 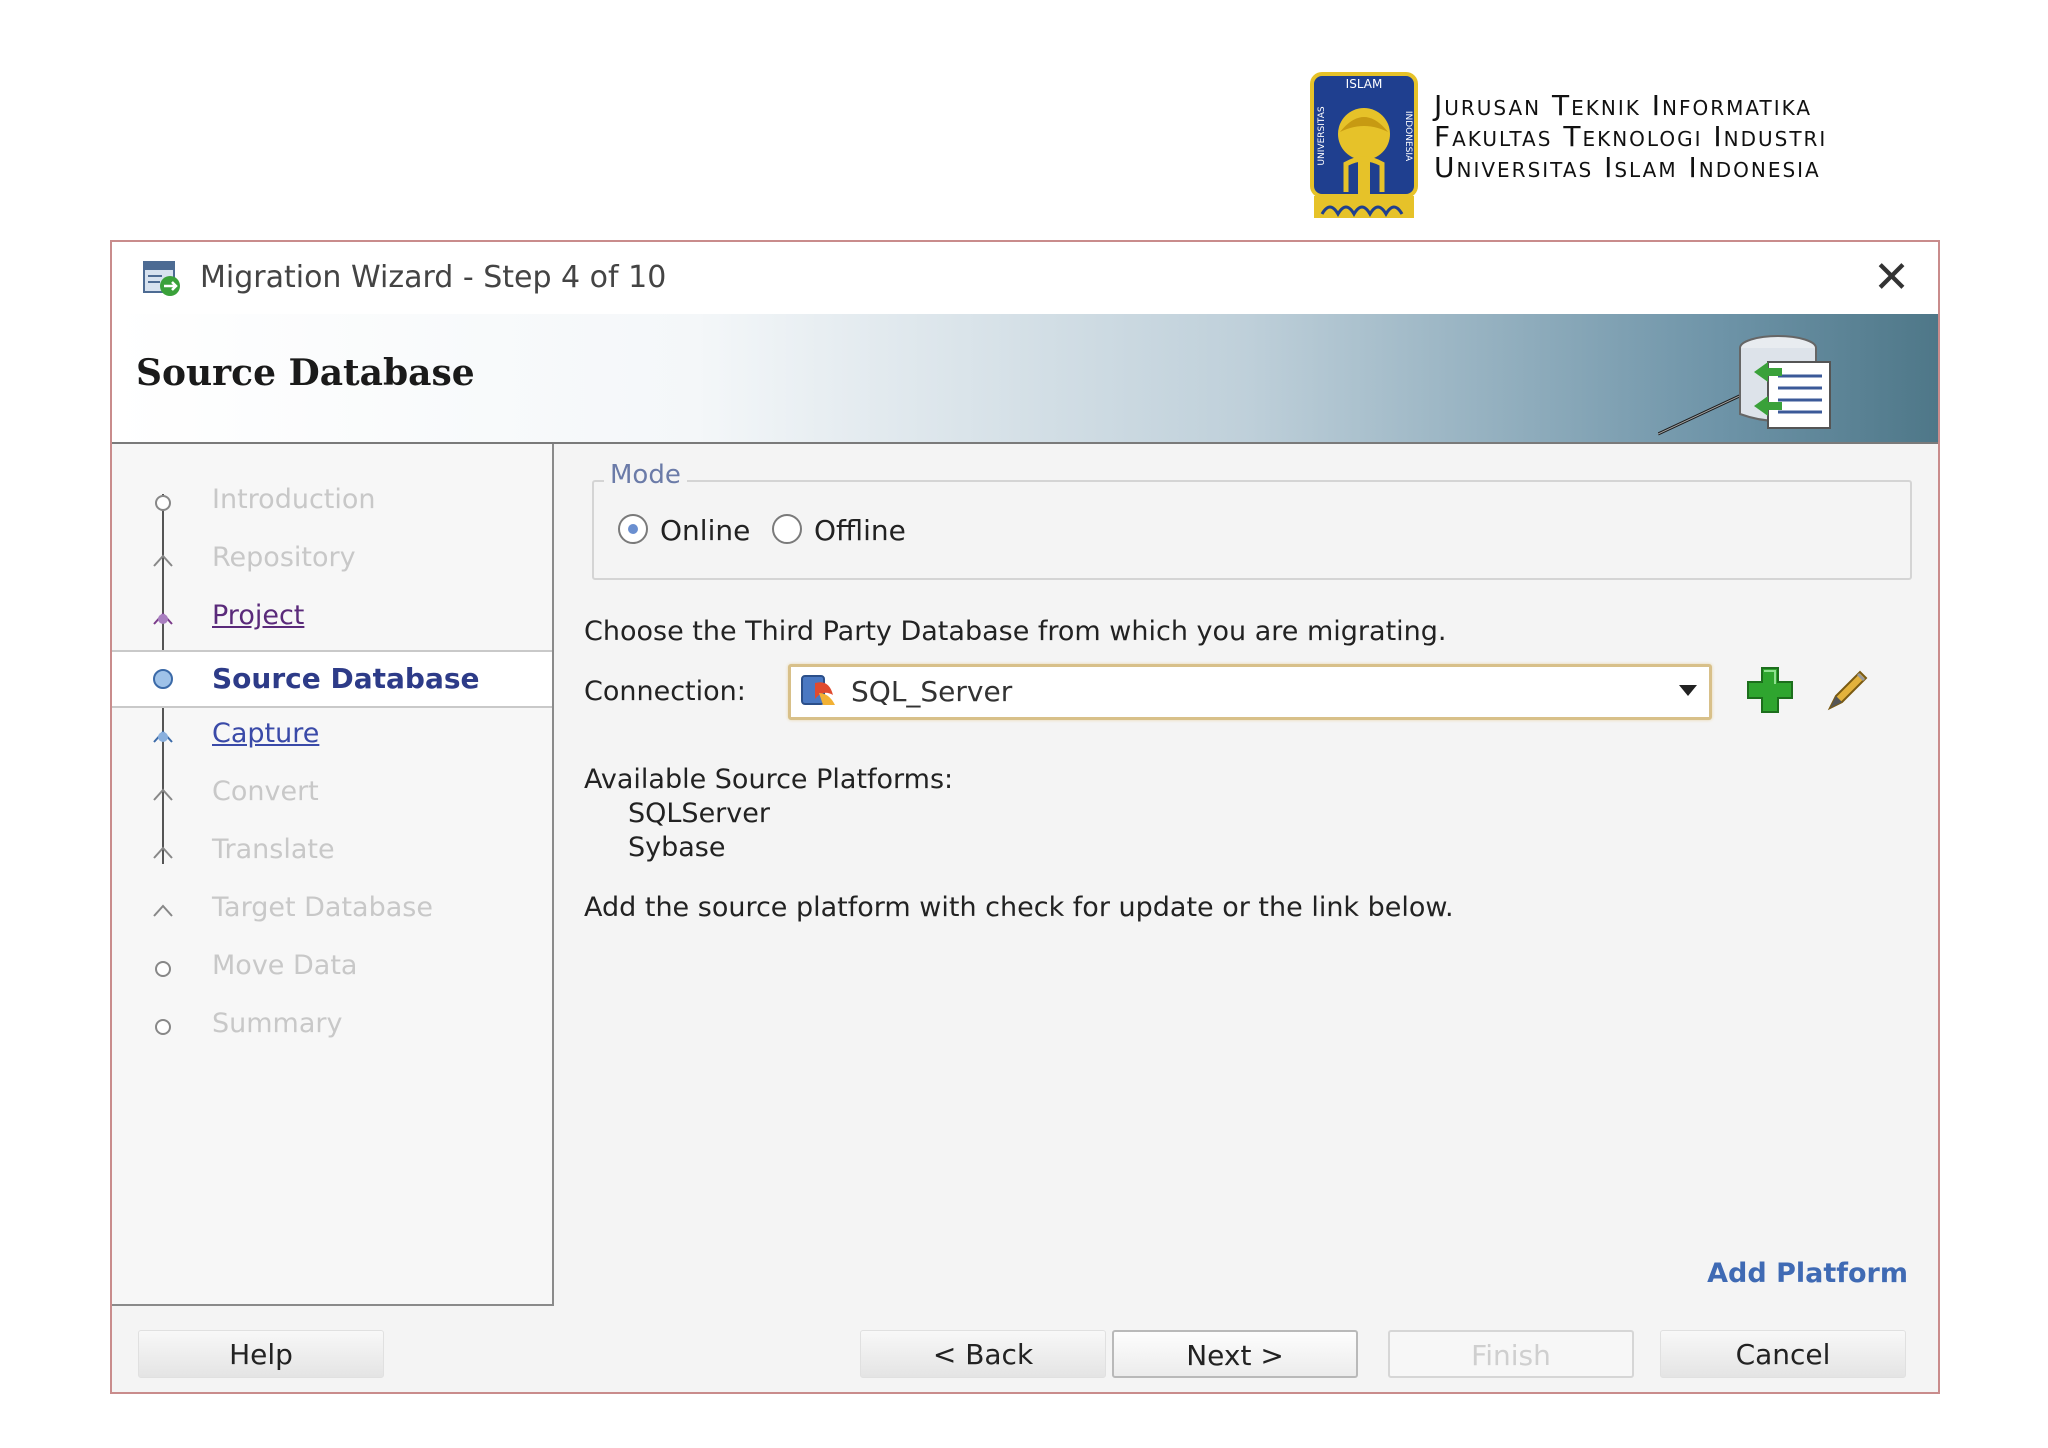 I want to click on close-button: ✕, so click(x=1891, y=278).